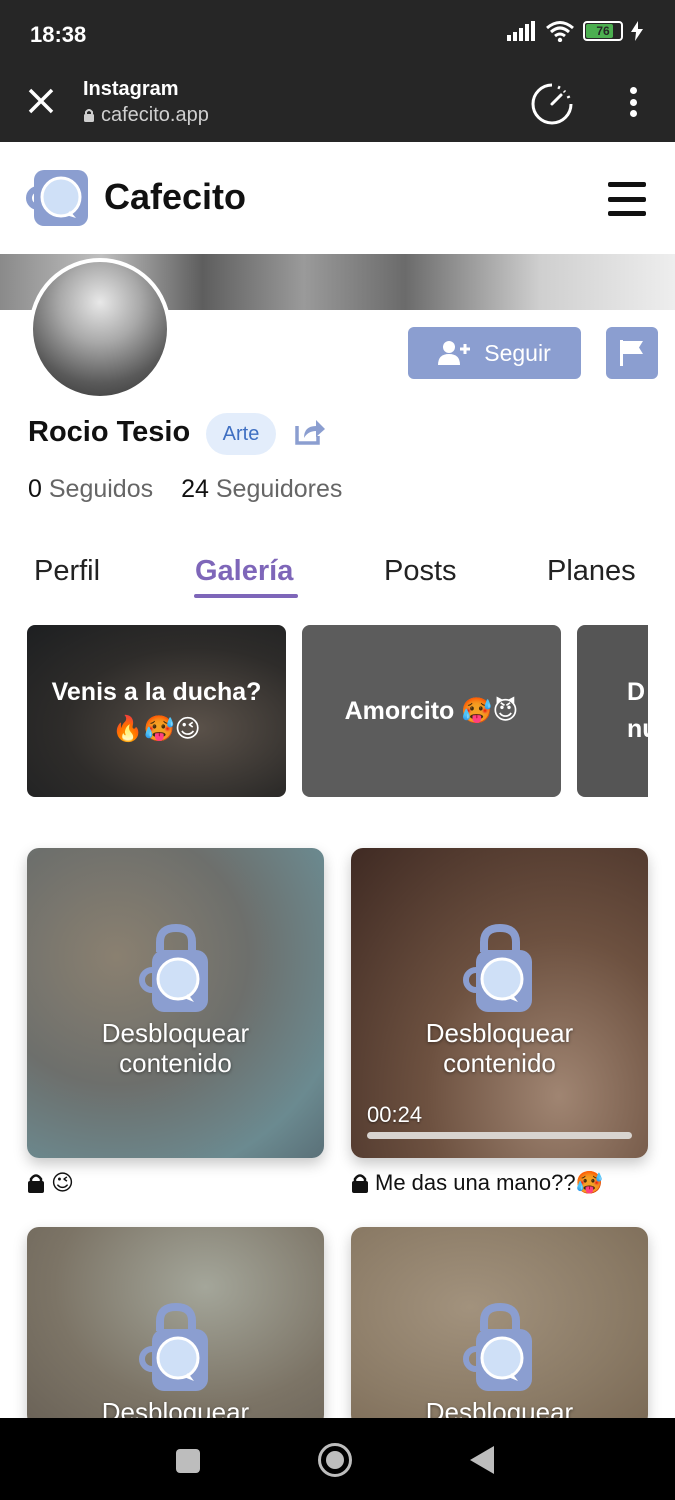  Describe the element at coordinates (335, 1460) in the screenshot. I see `home-icon` at that location.